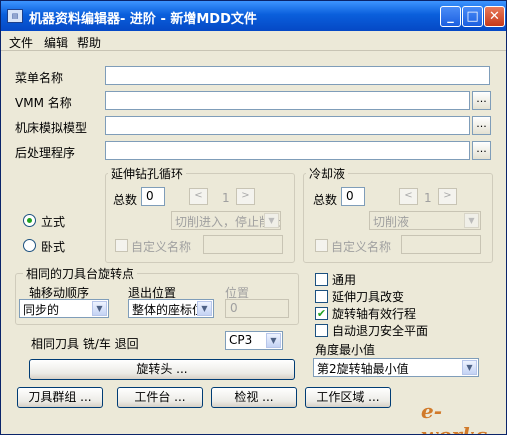  I want to click on coolant-prev-button: <, so click(408, 196).